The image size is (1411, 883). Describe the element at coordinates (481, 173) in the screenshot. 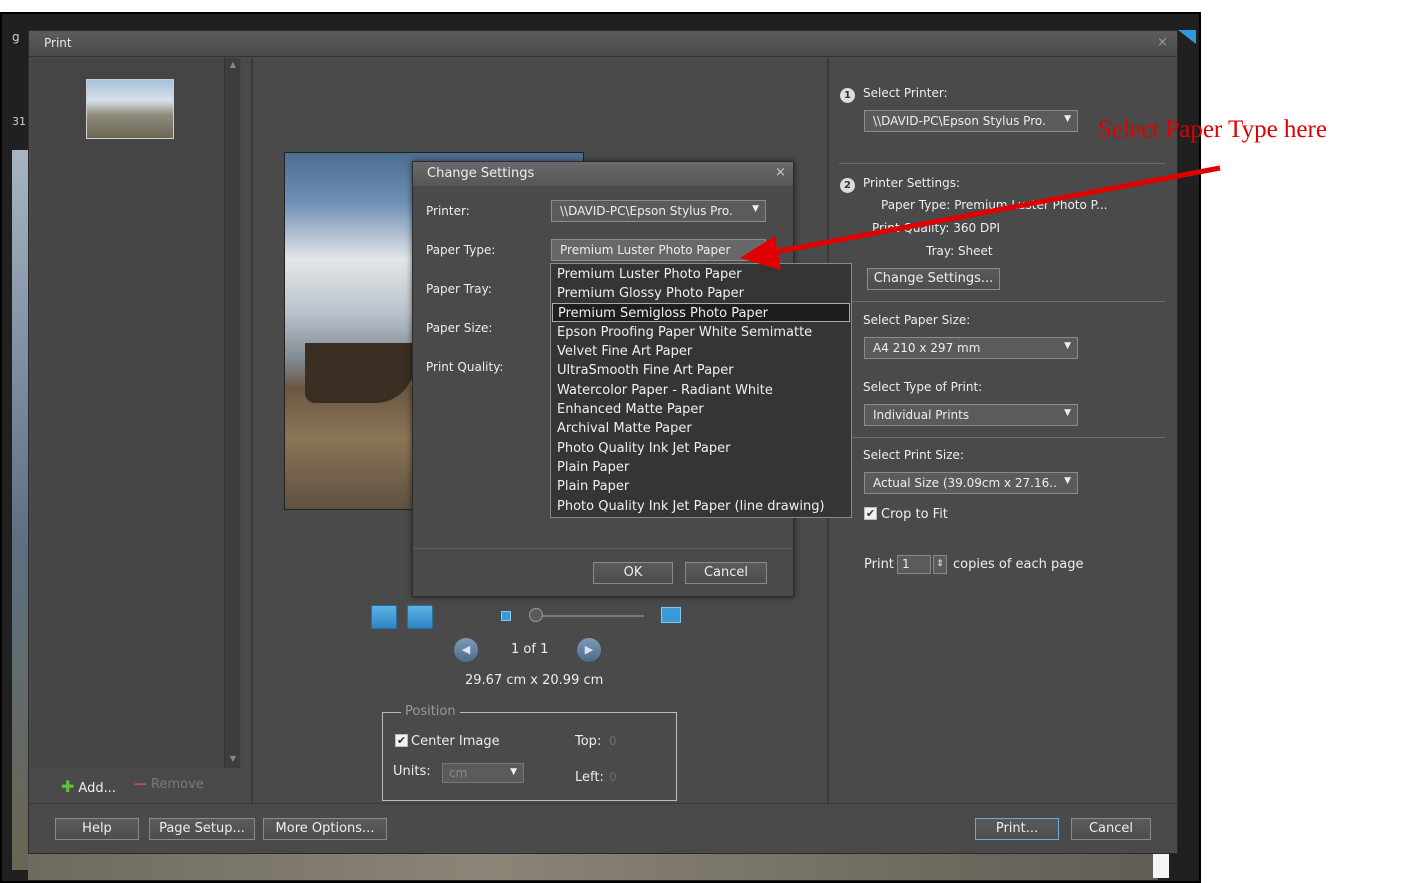

I see `change-settings-title: Change Settings` at that location.